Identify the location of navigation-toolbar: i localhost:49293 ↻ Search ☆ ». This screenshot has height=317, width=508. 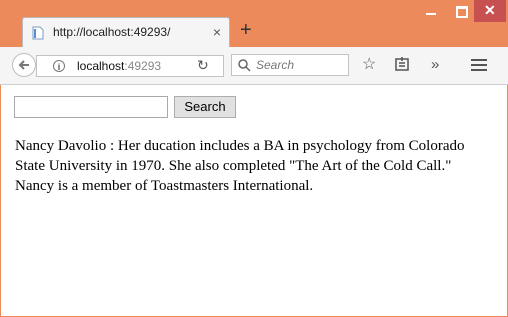
(254, 66).